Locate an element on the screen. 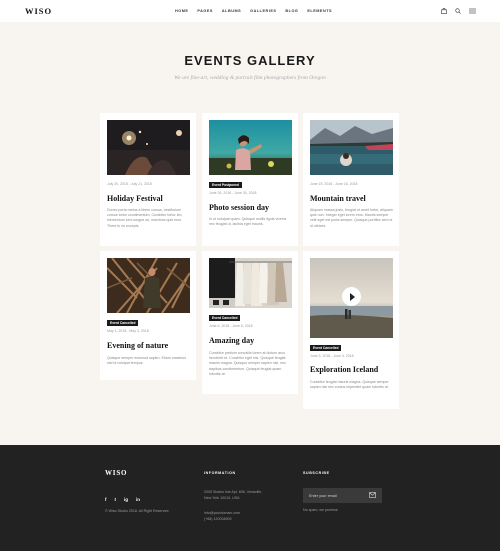  email-field is located at coordinates (336, 495).